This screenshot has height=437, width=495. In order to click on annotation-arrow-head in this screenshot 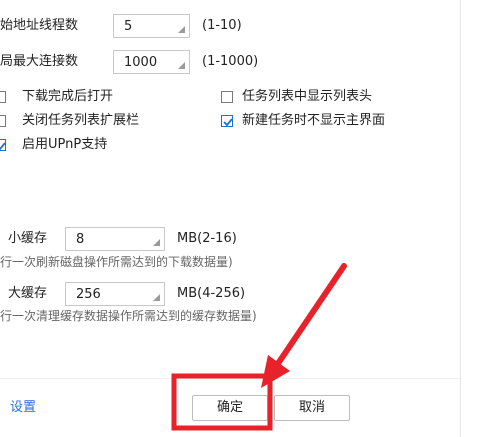, I will do `click(275, 371)`.